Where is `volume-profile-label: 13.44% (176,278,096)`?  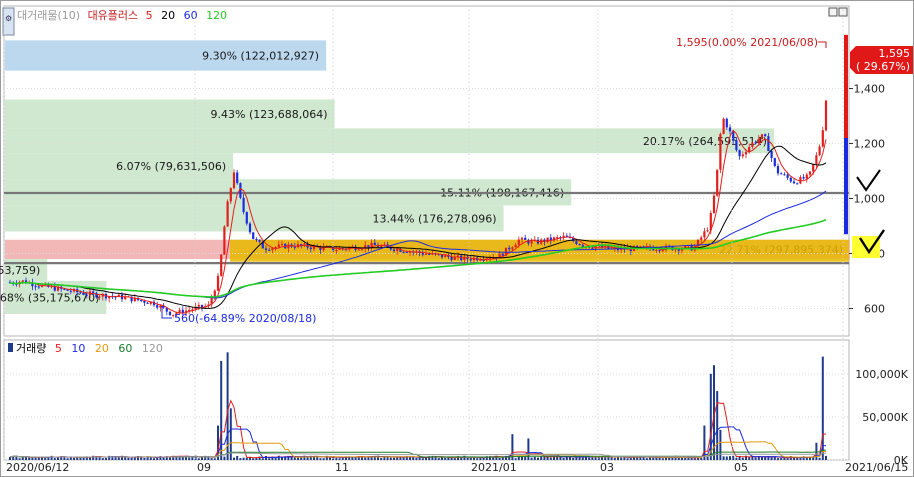 volume-profile-label: 13.44% (176,278,096) is located at coordinates (435, 218).